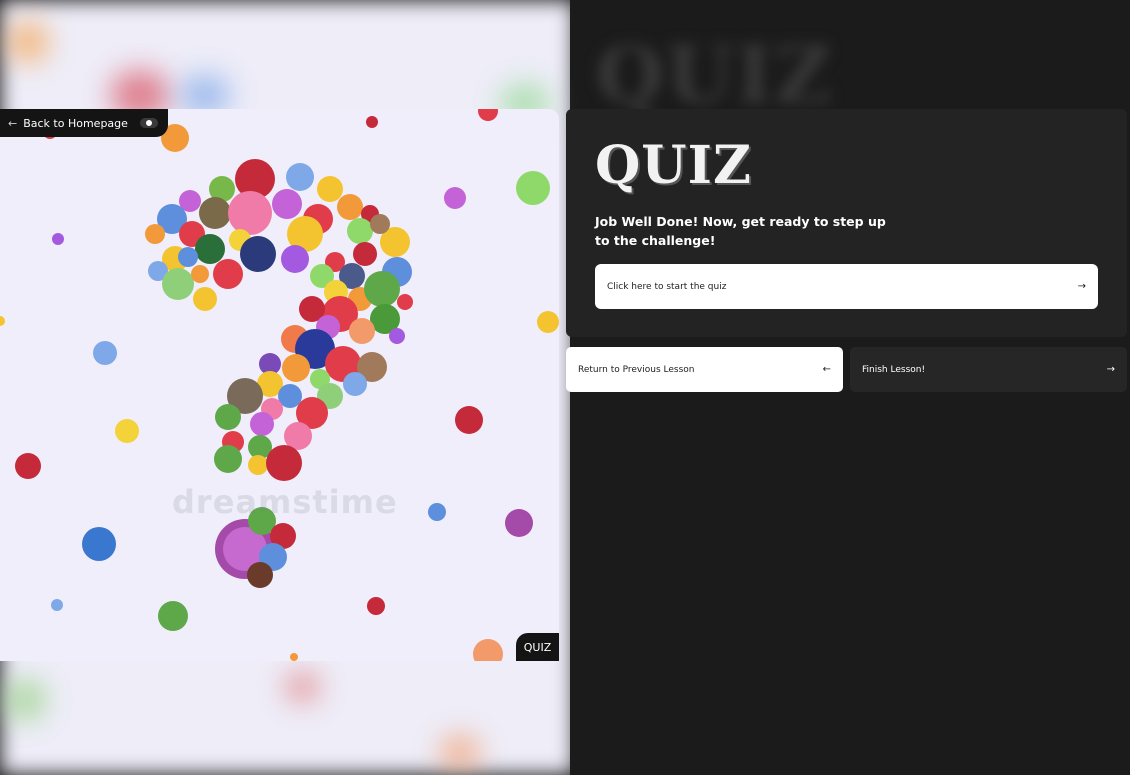 This screenshot has height=775, width=1130. Describe the element at coordinates (636, 369) in the screenshot. I see `prev-lesson-label: Return to Previous Lesson` at that location.